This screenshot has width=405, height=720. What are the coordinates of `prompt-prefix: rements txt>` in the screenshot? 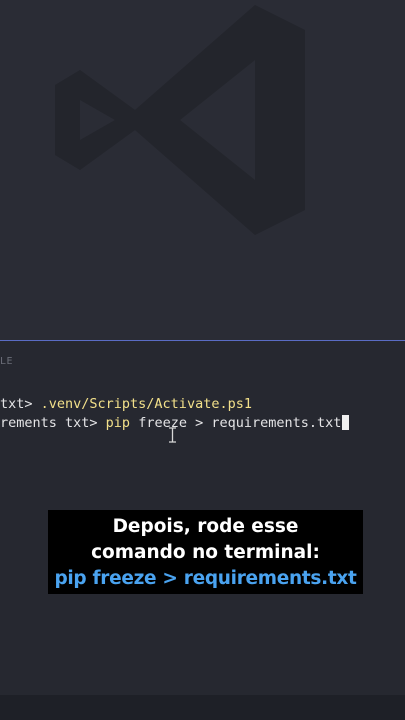 It's located at (53, 423).